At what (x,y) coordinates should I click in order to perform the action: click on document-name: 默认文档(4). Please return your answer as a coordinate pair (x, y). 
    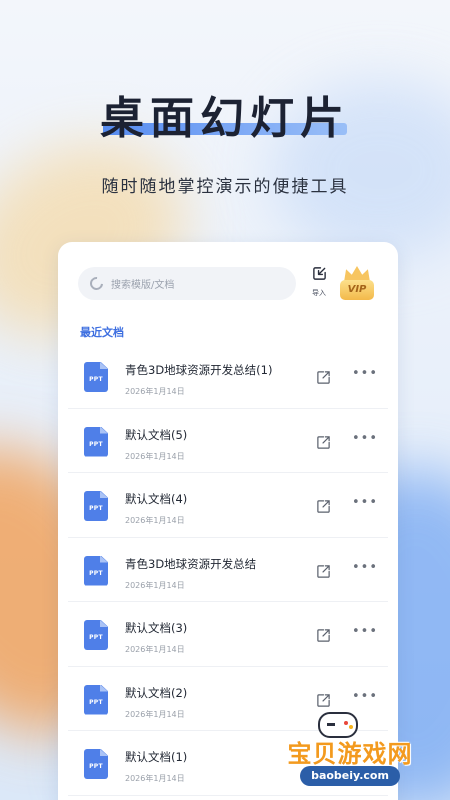
    Looking at the image, I should click on (156, 499).